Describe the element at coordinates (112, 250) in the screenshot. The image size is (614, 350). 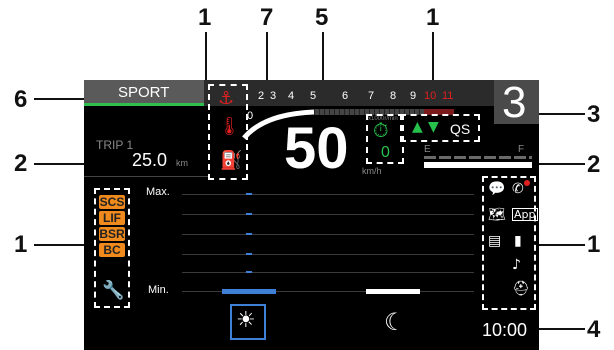
I see `indicator-tile: BC` at that location.